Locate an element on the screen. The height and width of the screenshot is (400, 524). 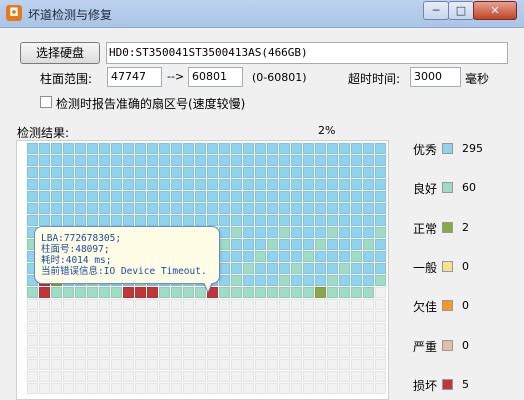
legend-count-normal: 2 is located at coordinates (465, 227).